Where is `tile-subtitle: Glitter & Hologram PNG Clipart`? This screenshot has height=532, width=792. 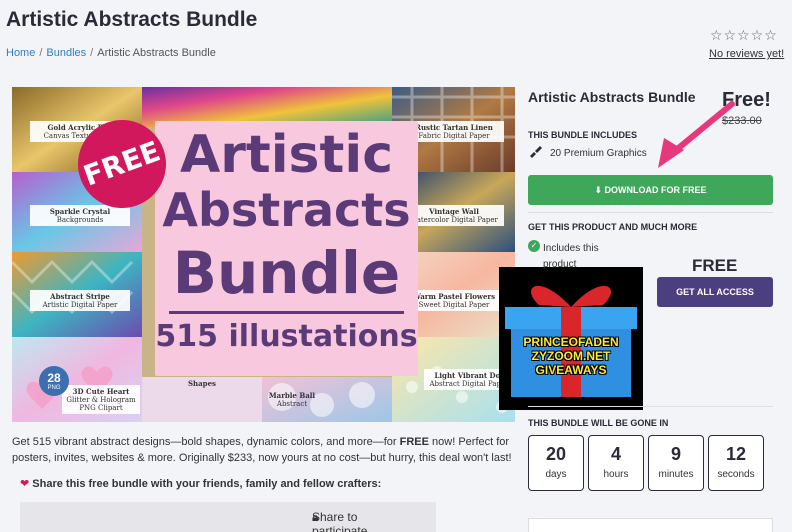
tile-subtitle: Glitter & Hologram PNG Clipart is located at coordinates (101, 404).